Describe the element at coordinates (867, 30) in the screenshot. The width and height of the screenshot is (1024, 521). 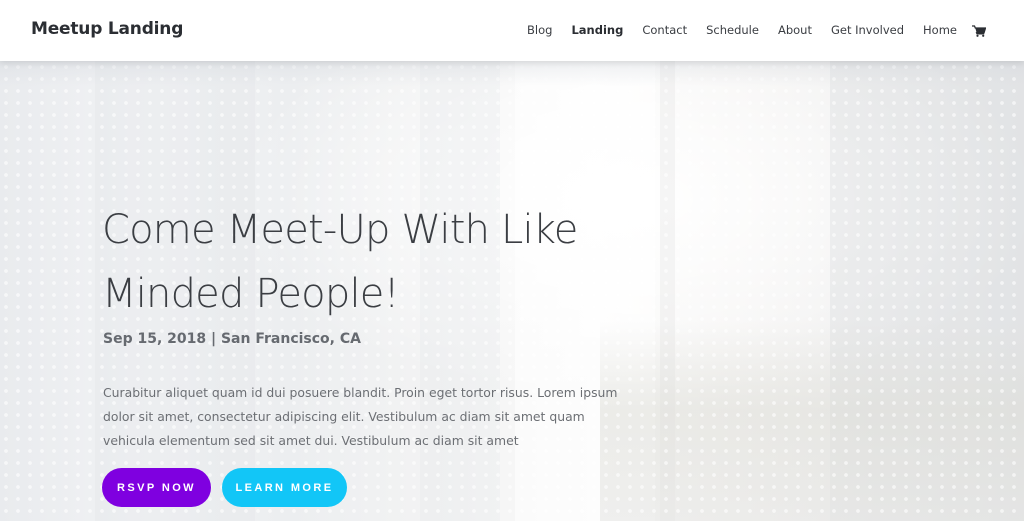
I see `nav-item-get-involved: Get Involved` at that location.